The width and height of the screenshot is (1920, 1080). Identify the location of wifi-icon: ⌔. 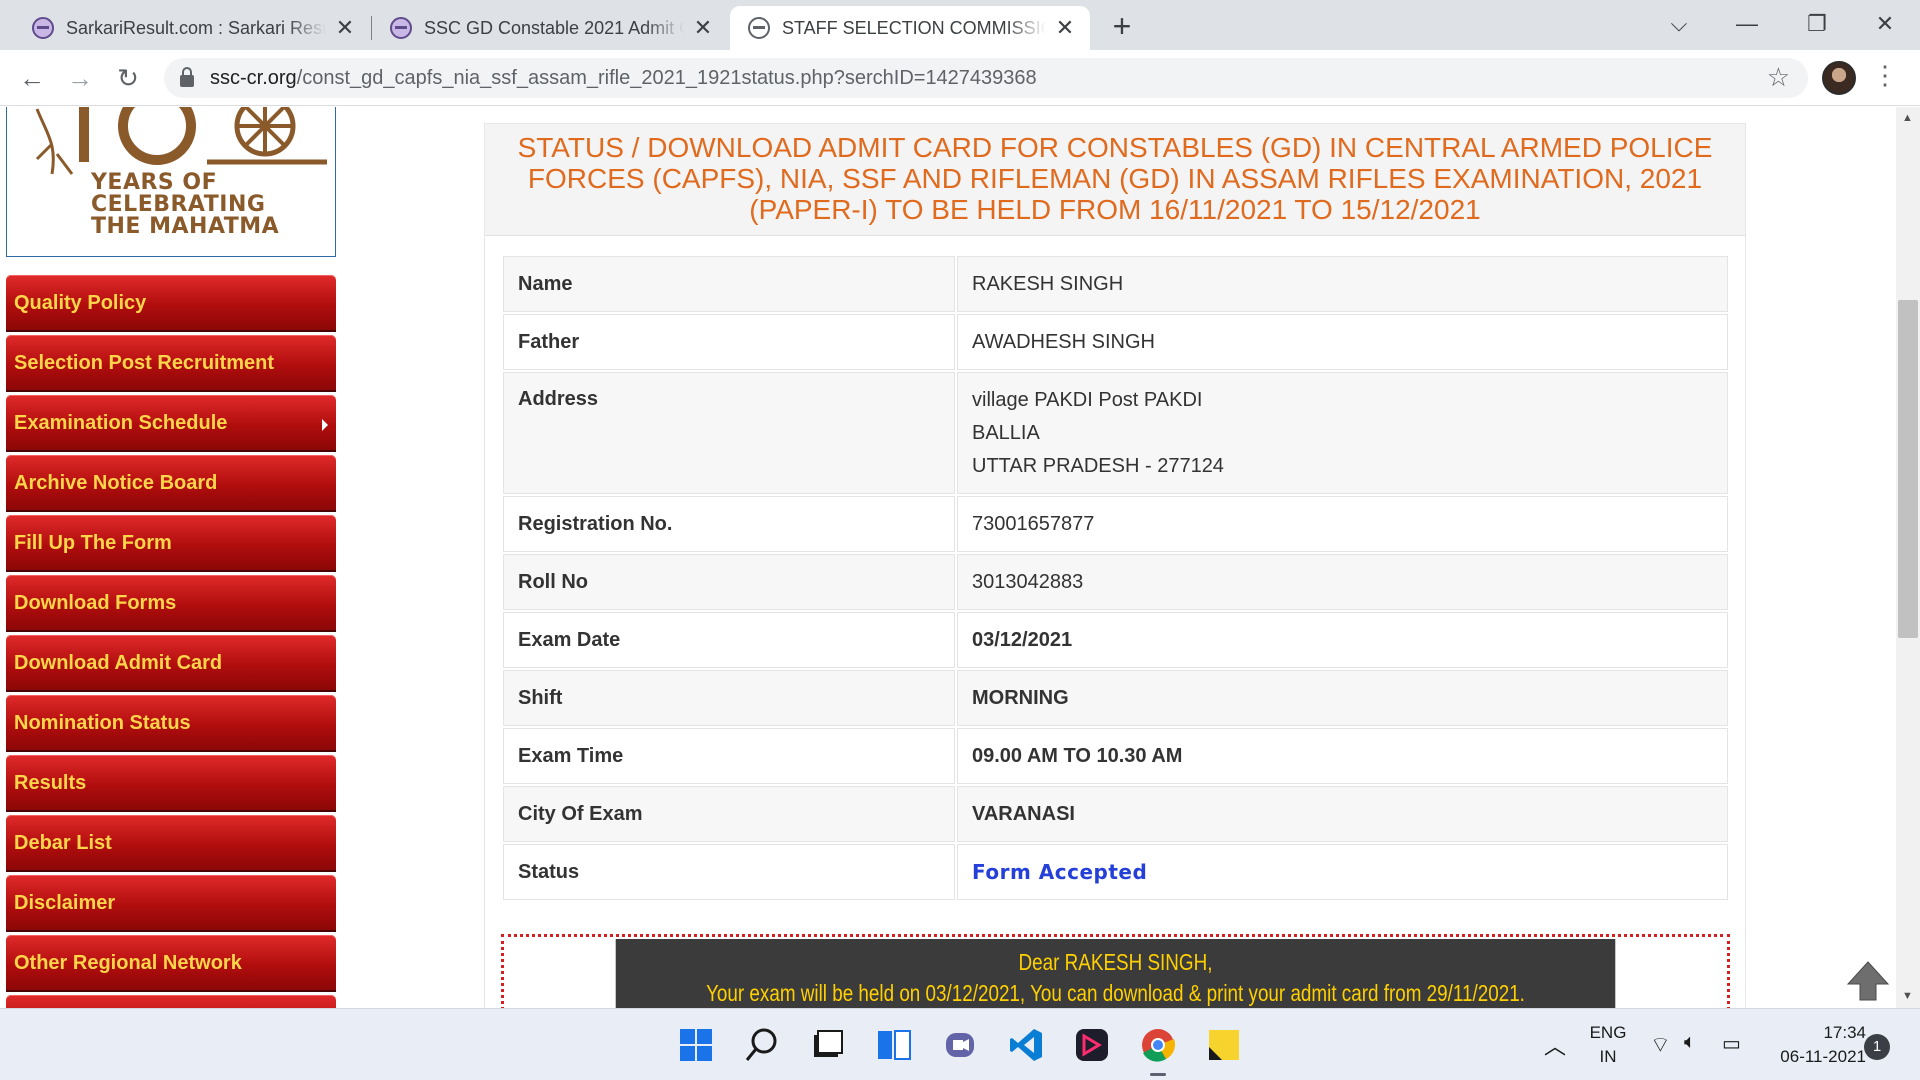
(1660, 1045).